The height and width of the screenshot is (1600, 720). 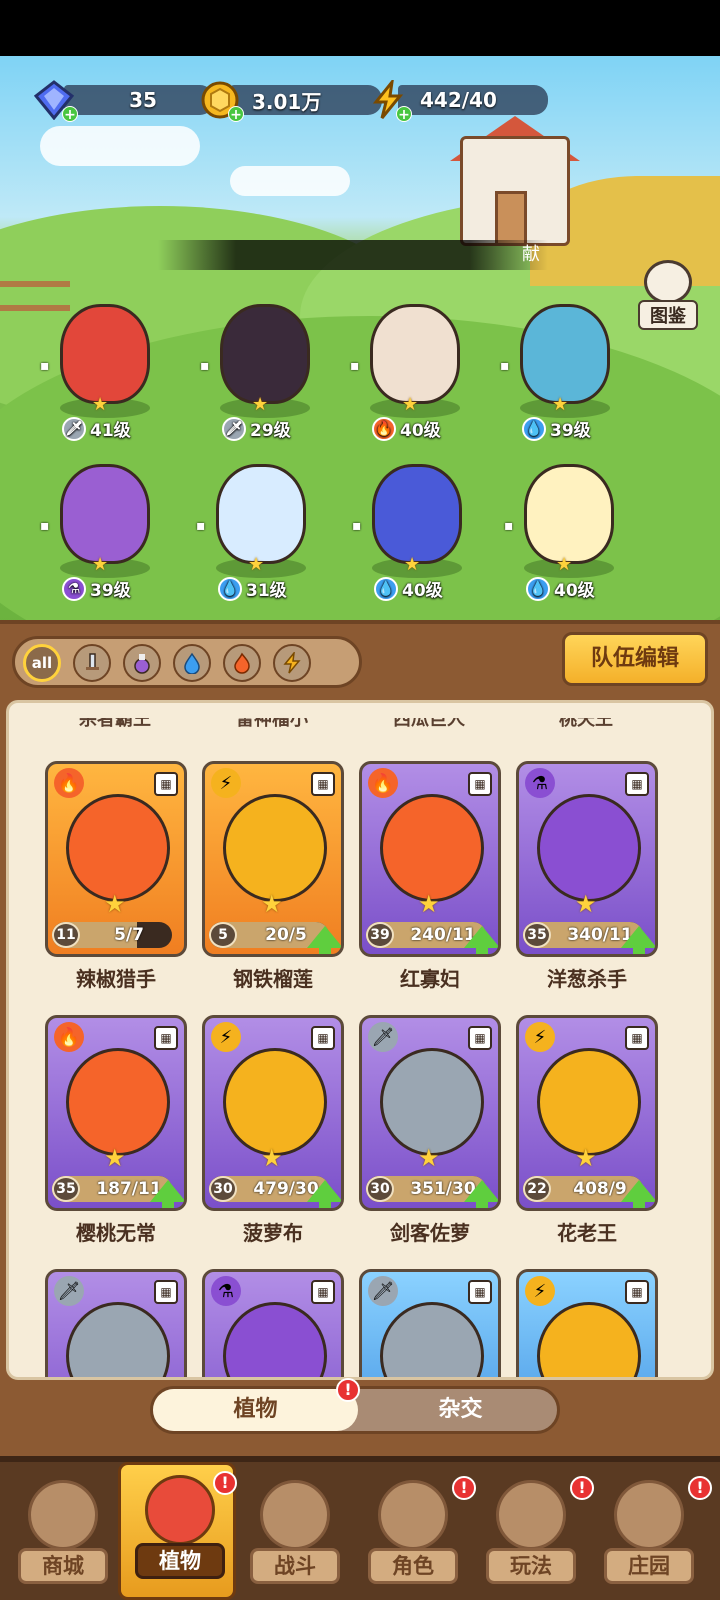 I want to click on plant-level: 5, so click(x=223, y=935).